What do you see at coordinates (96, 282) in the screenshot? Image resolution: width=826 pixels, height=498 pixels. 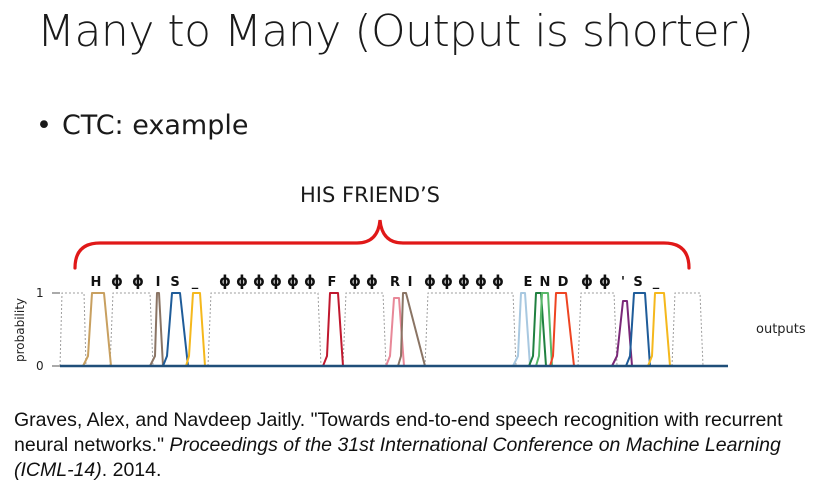 I see `symbol-label: H` at bounding box center [96, 282].